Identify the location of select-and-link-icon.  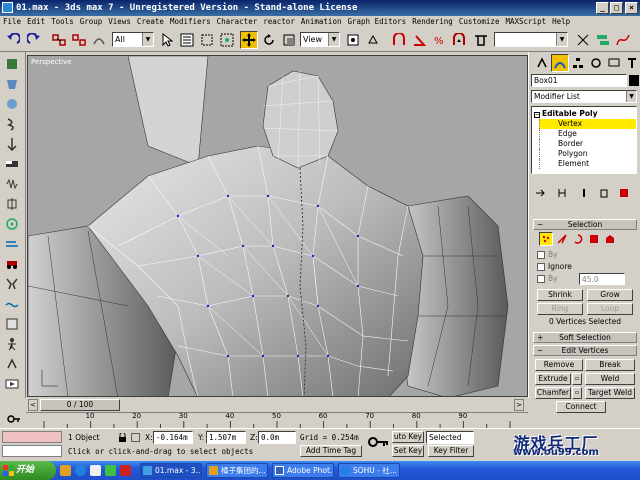
(59, 40).